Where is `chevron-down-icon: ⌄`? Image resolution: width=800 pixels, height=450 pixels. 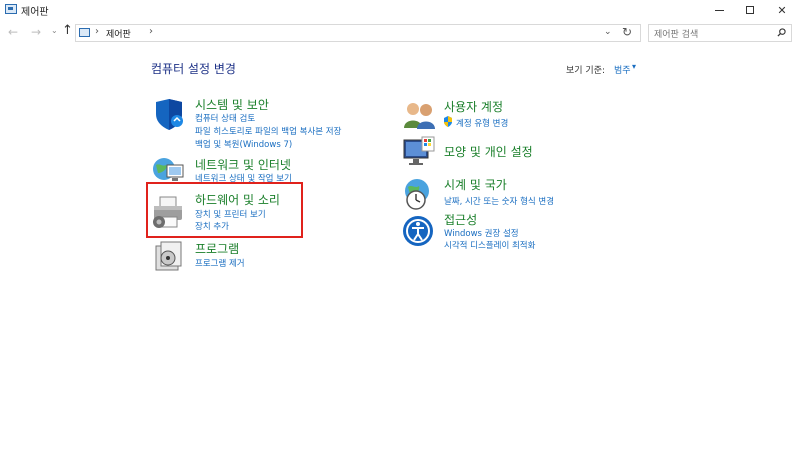 chevron-down-icon: ⌄ is located at coordinates (608, 32).